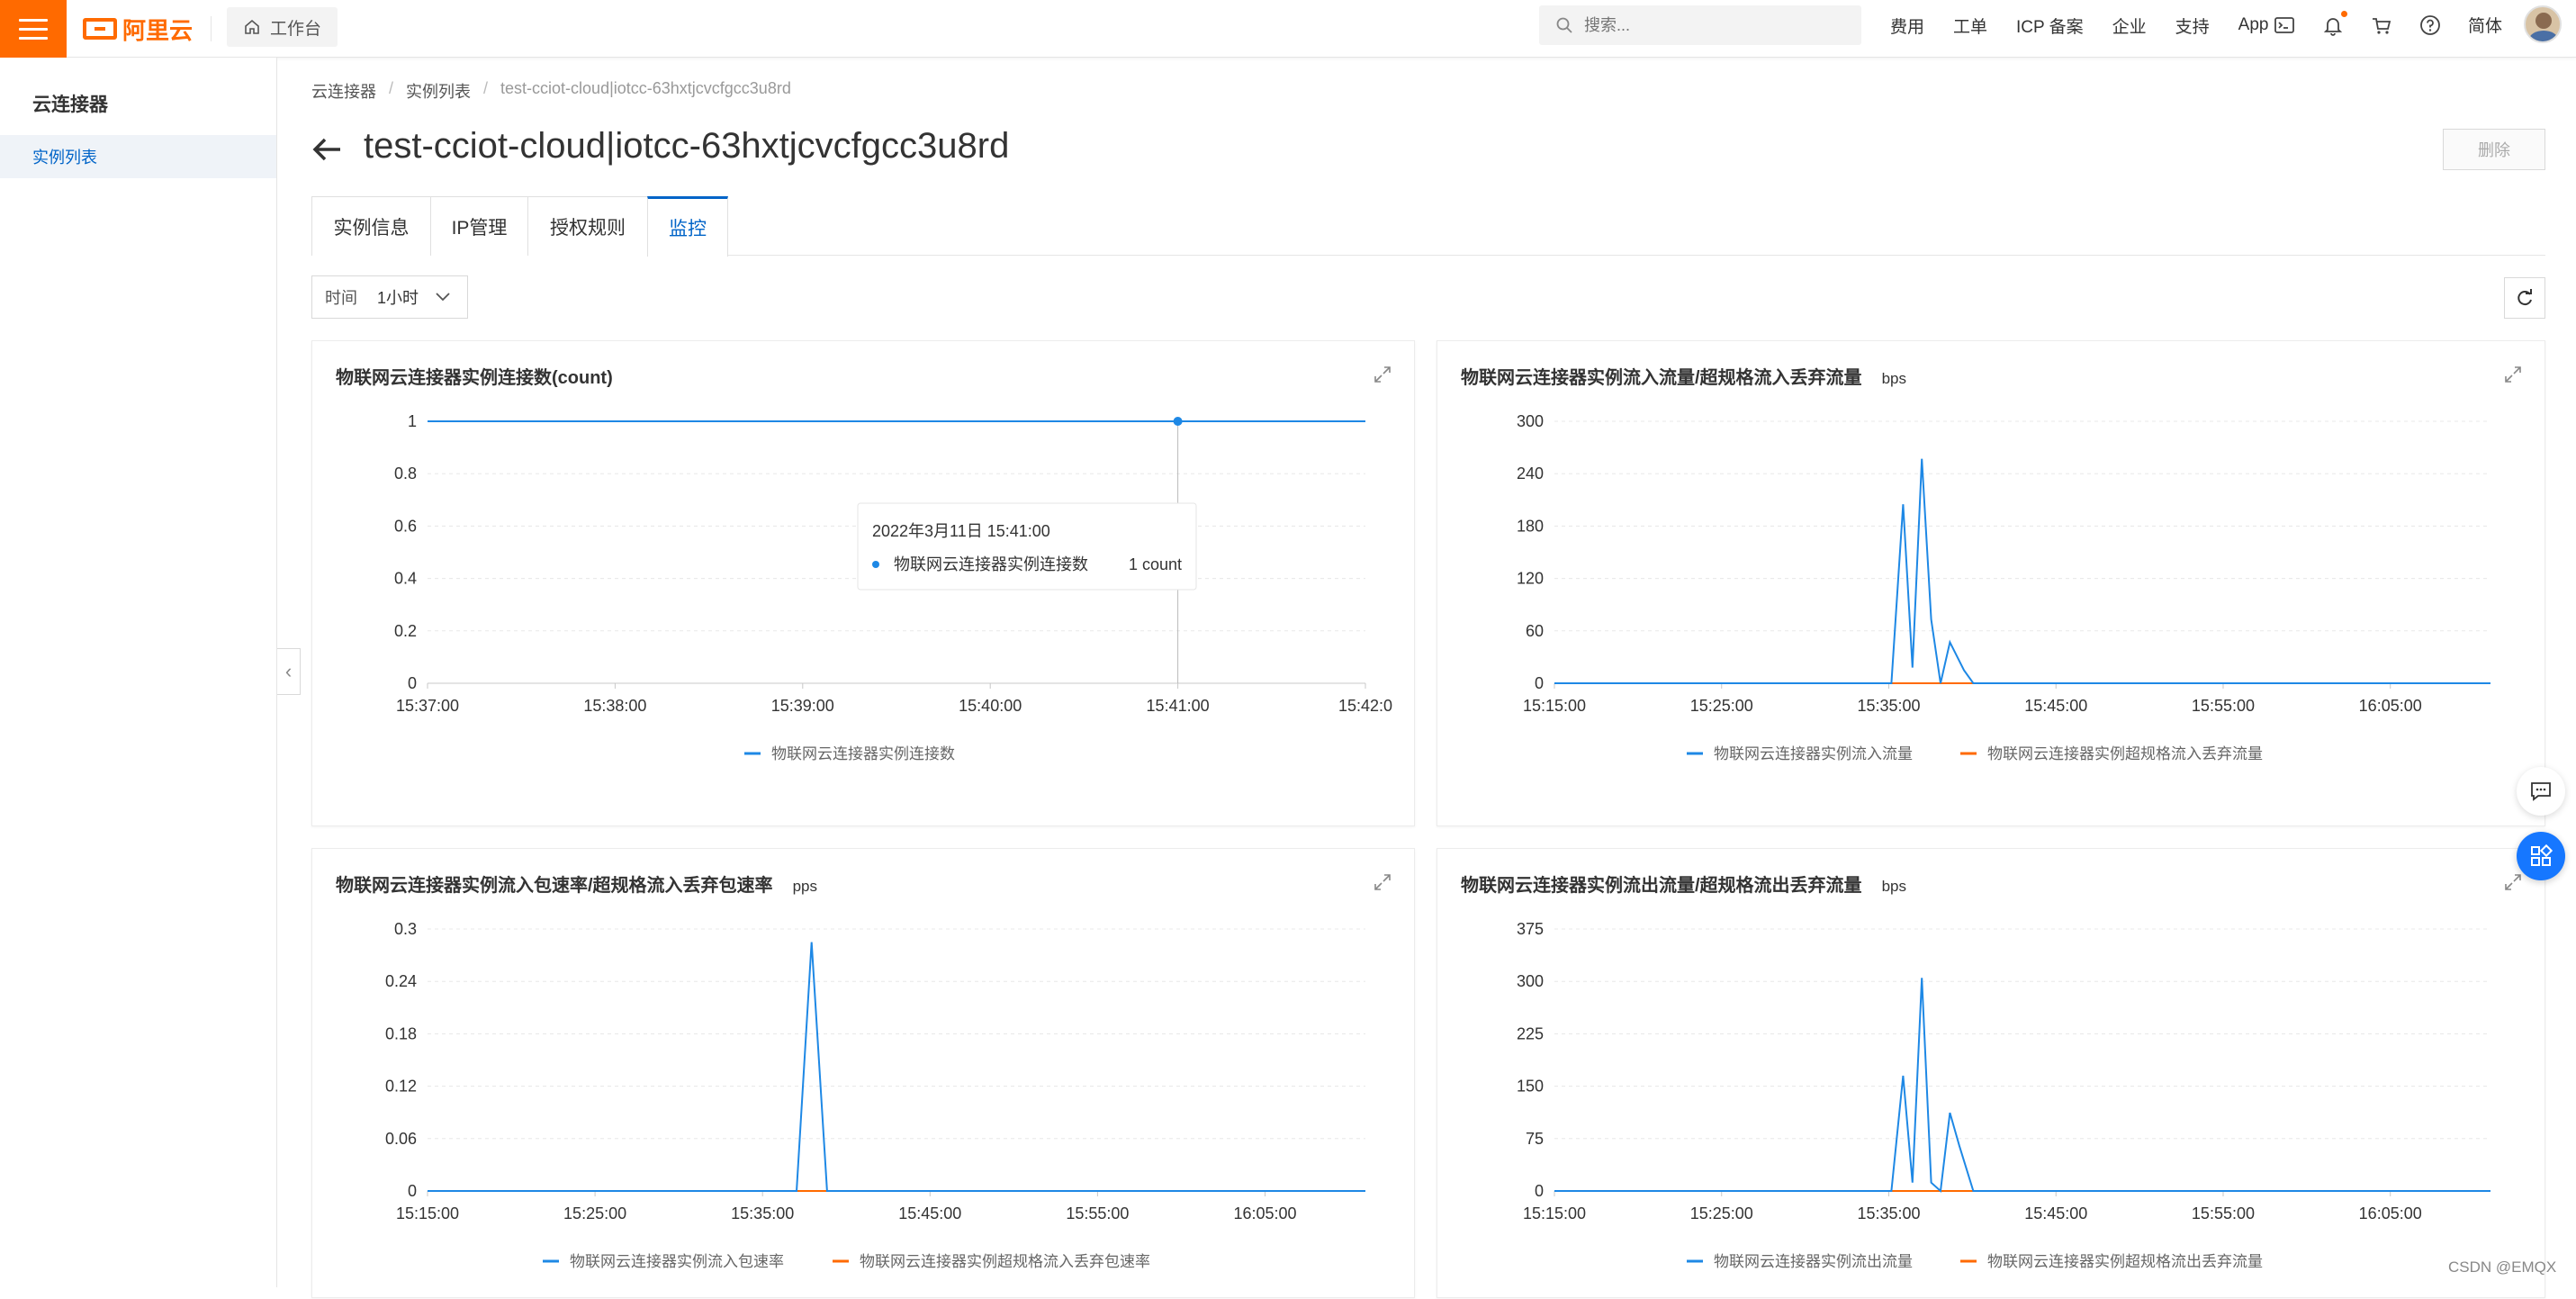  Describe the element at coordinates (587, 226) in the screenshot. I see `tab-authorization-rules: 授权规则` at that location.